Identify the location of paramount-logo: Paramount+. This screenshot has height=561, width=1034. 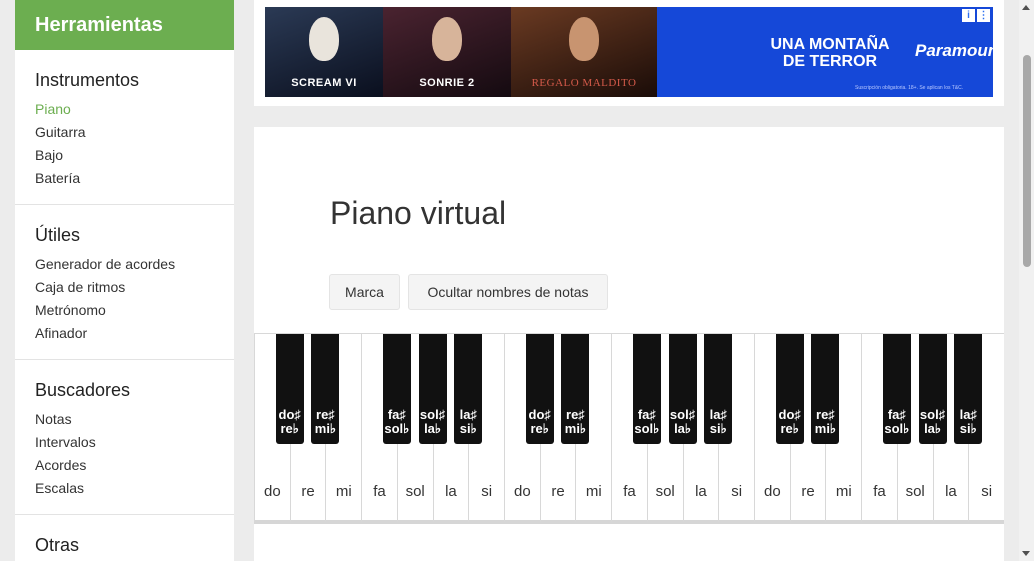
(954, 50).